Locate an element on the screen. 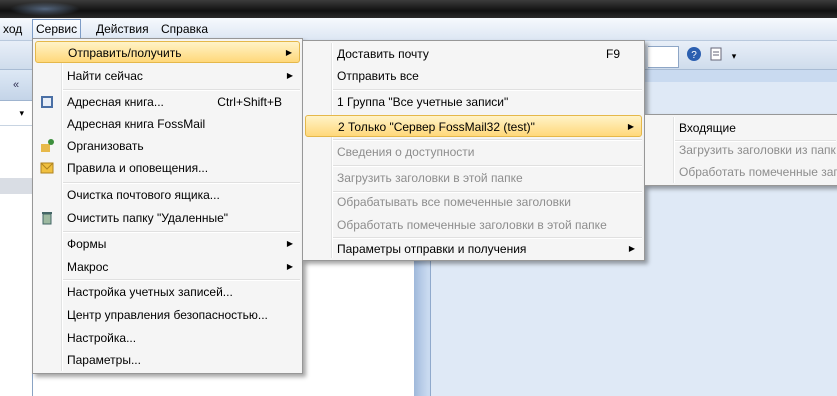 This screenshot has width=837, height=396. toolbar-overflow-icon: ▾ is located at coordinates (734, 56).